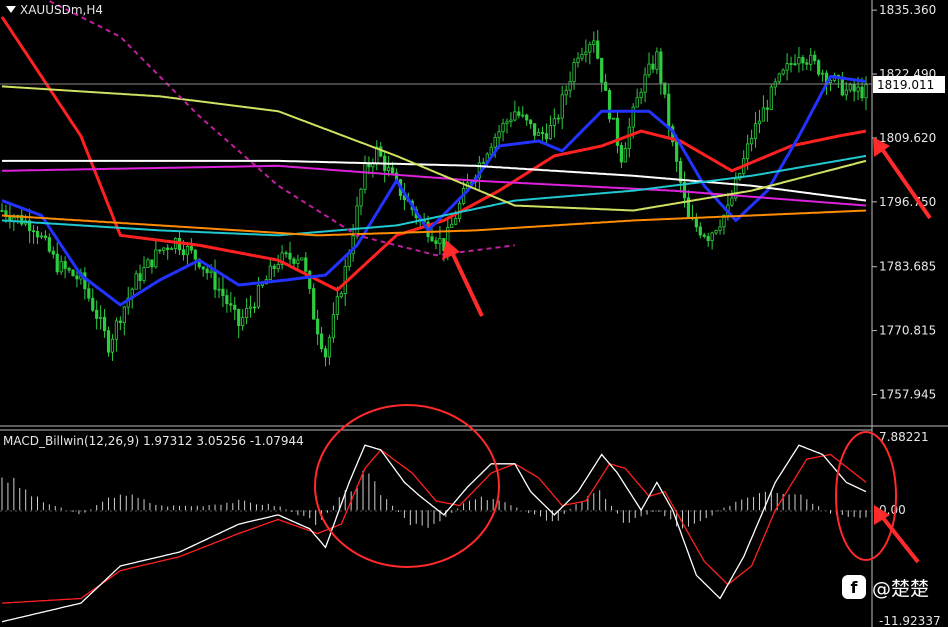 This screenshot has width=948, height=627. I want to click on watermark-text: @楚楚, so click(901, 588).